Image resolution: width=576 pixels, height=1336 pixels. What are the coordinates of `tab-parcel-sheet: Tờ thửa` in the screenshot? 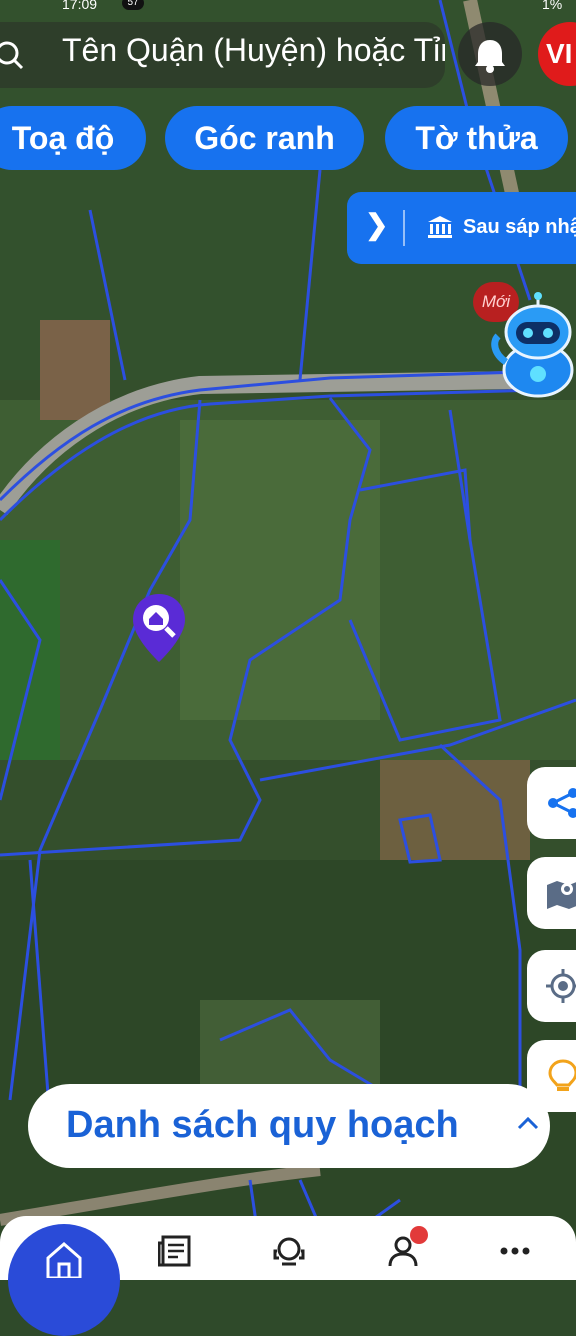 It's located at (476, 138).